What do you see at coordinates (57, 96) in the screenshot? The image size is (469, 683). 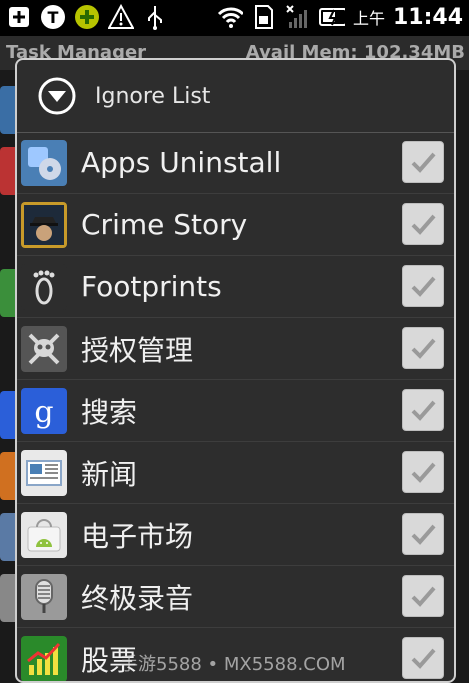 I see `chevron-down-circle-icon` at bounding box center [57, 96].